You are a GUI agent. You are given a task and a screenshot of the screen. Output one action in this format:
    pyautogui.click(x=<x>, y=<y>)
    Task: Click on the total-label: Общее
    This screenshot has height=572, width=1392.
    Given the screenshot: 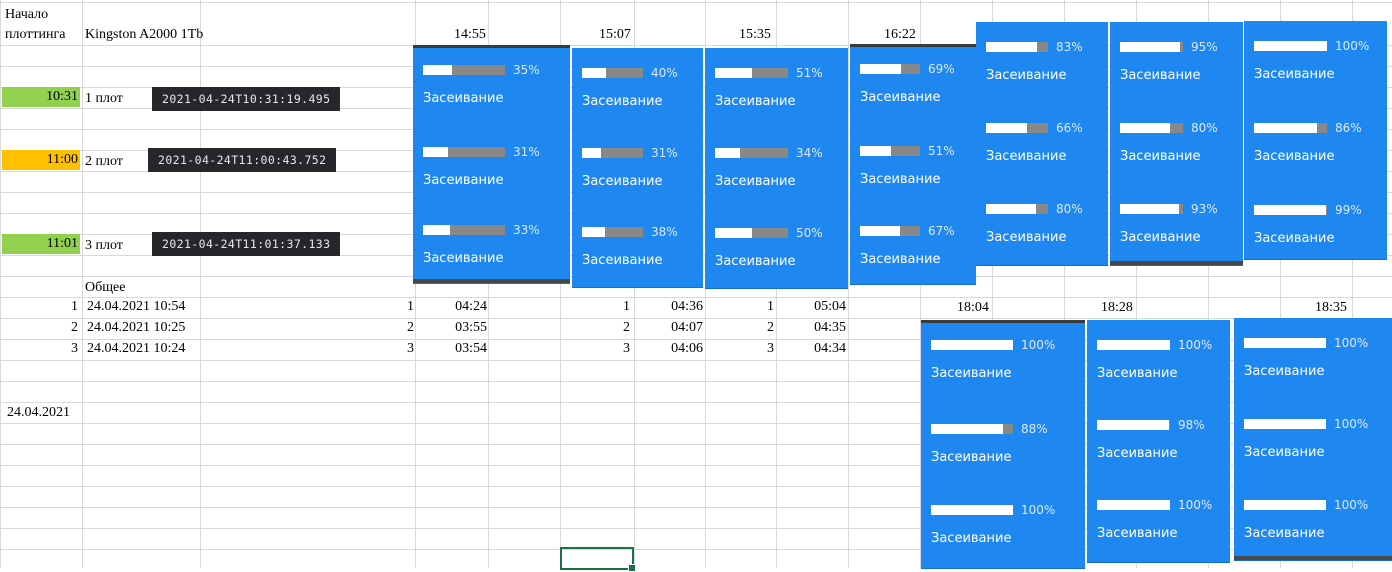 What is the action you would take?
    pyautogui.click(x=105, y=287)
    